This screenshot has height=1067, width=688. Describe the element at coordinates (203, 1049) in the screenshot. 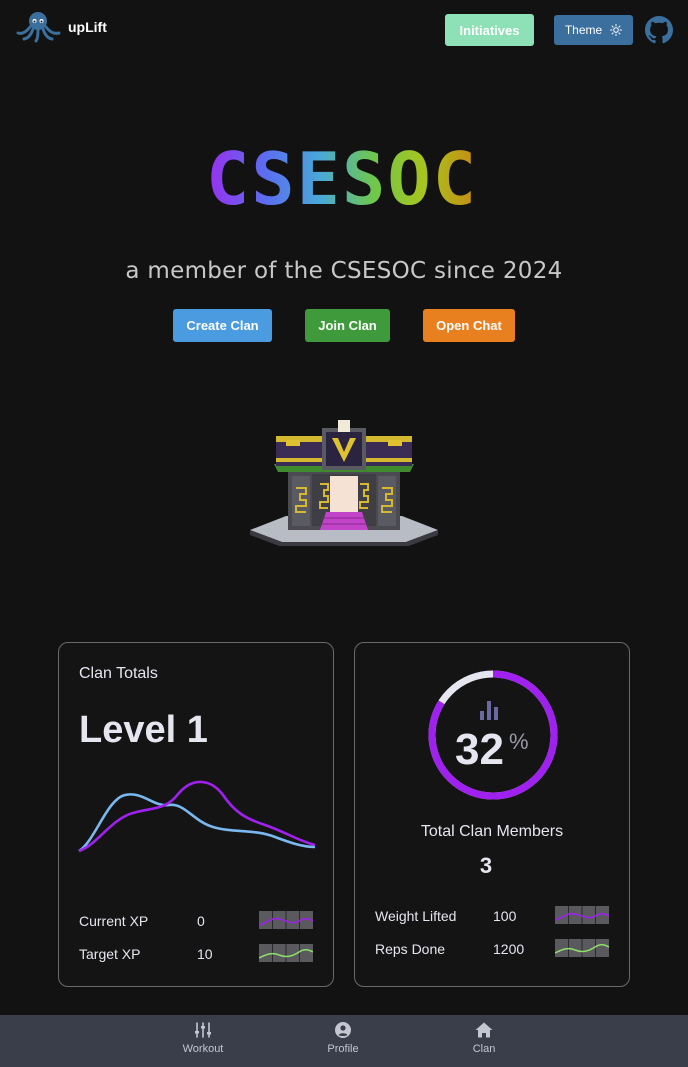

I see `nav-label-workout: Workout` at that location.